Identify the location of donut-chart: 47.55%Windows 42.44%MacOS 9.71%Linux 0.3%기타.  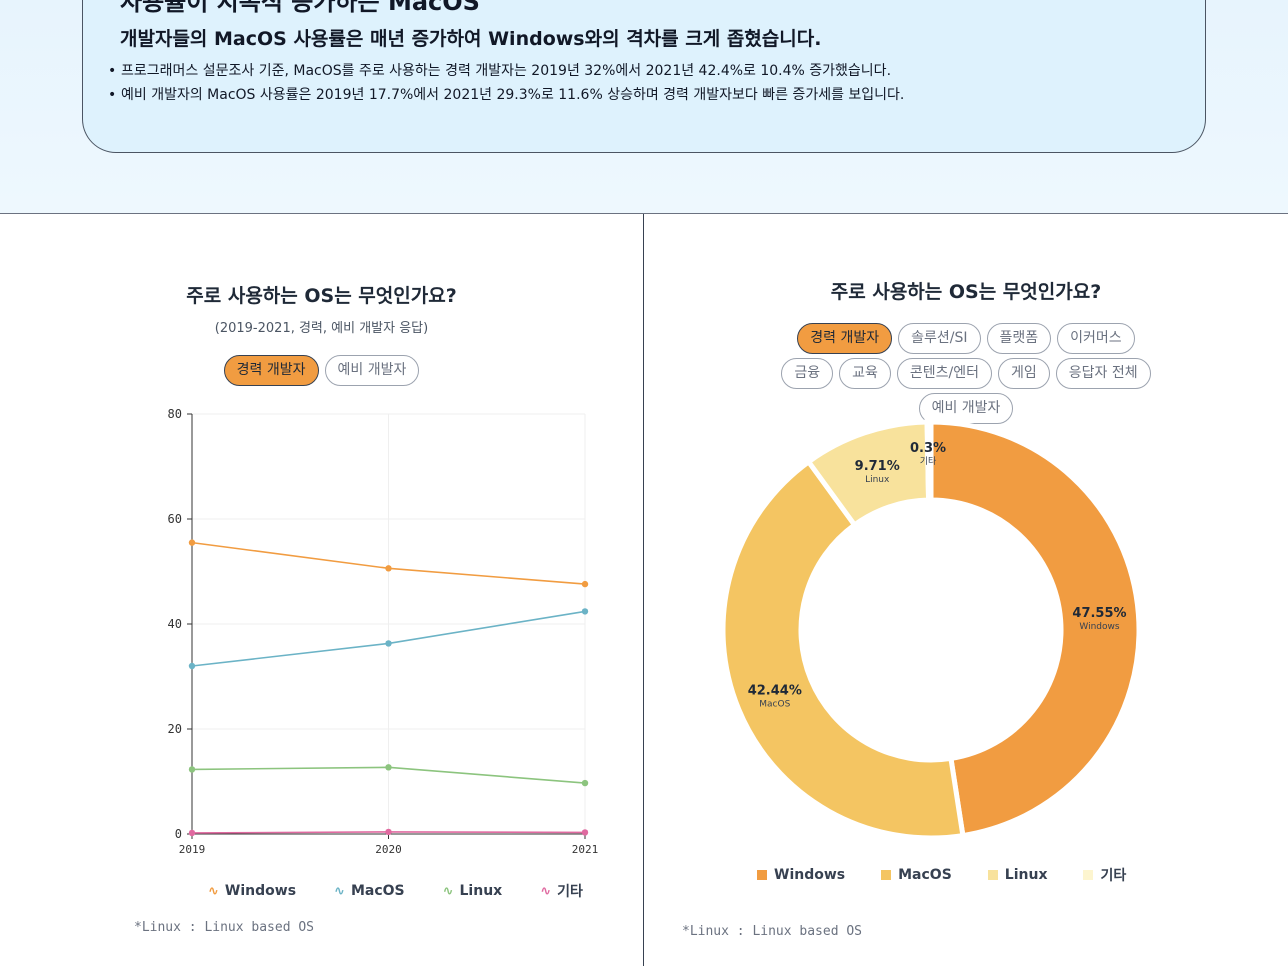
(931, 630).